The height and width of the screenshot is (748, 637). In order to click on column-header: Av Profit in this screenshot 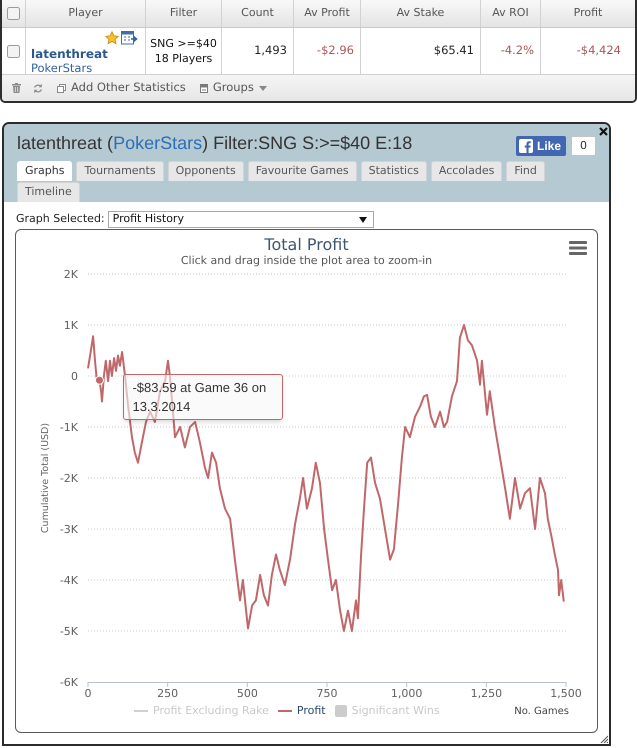, I will do `click(327, 13)`.